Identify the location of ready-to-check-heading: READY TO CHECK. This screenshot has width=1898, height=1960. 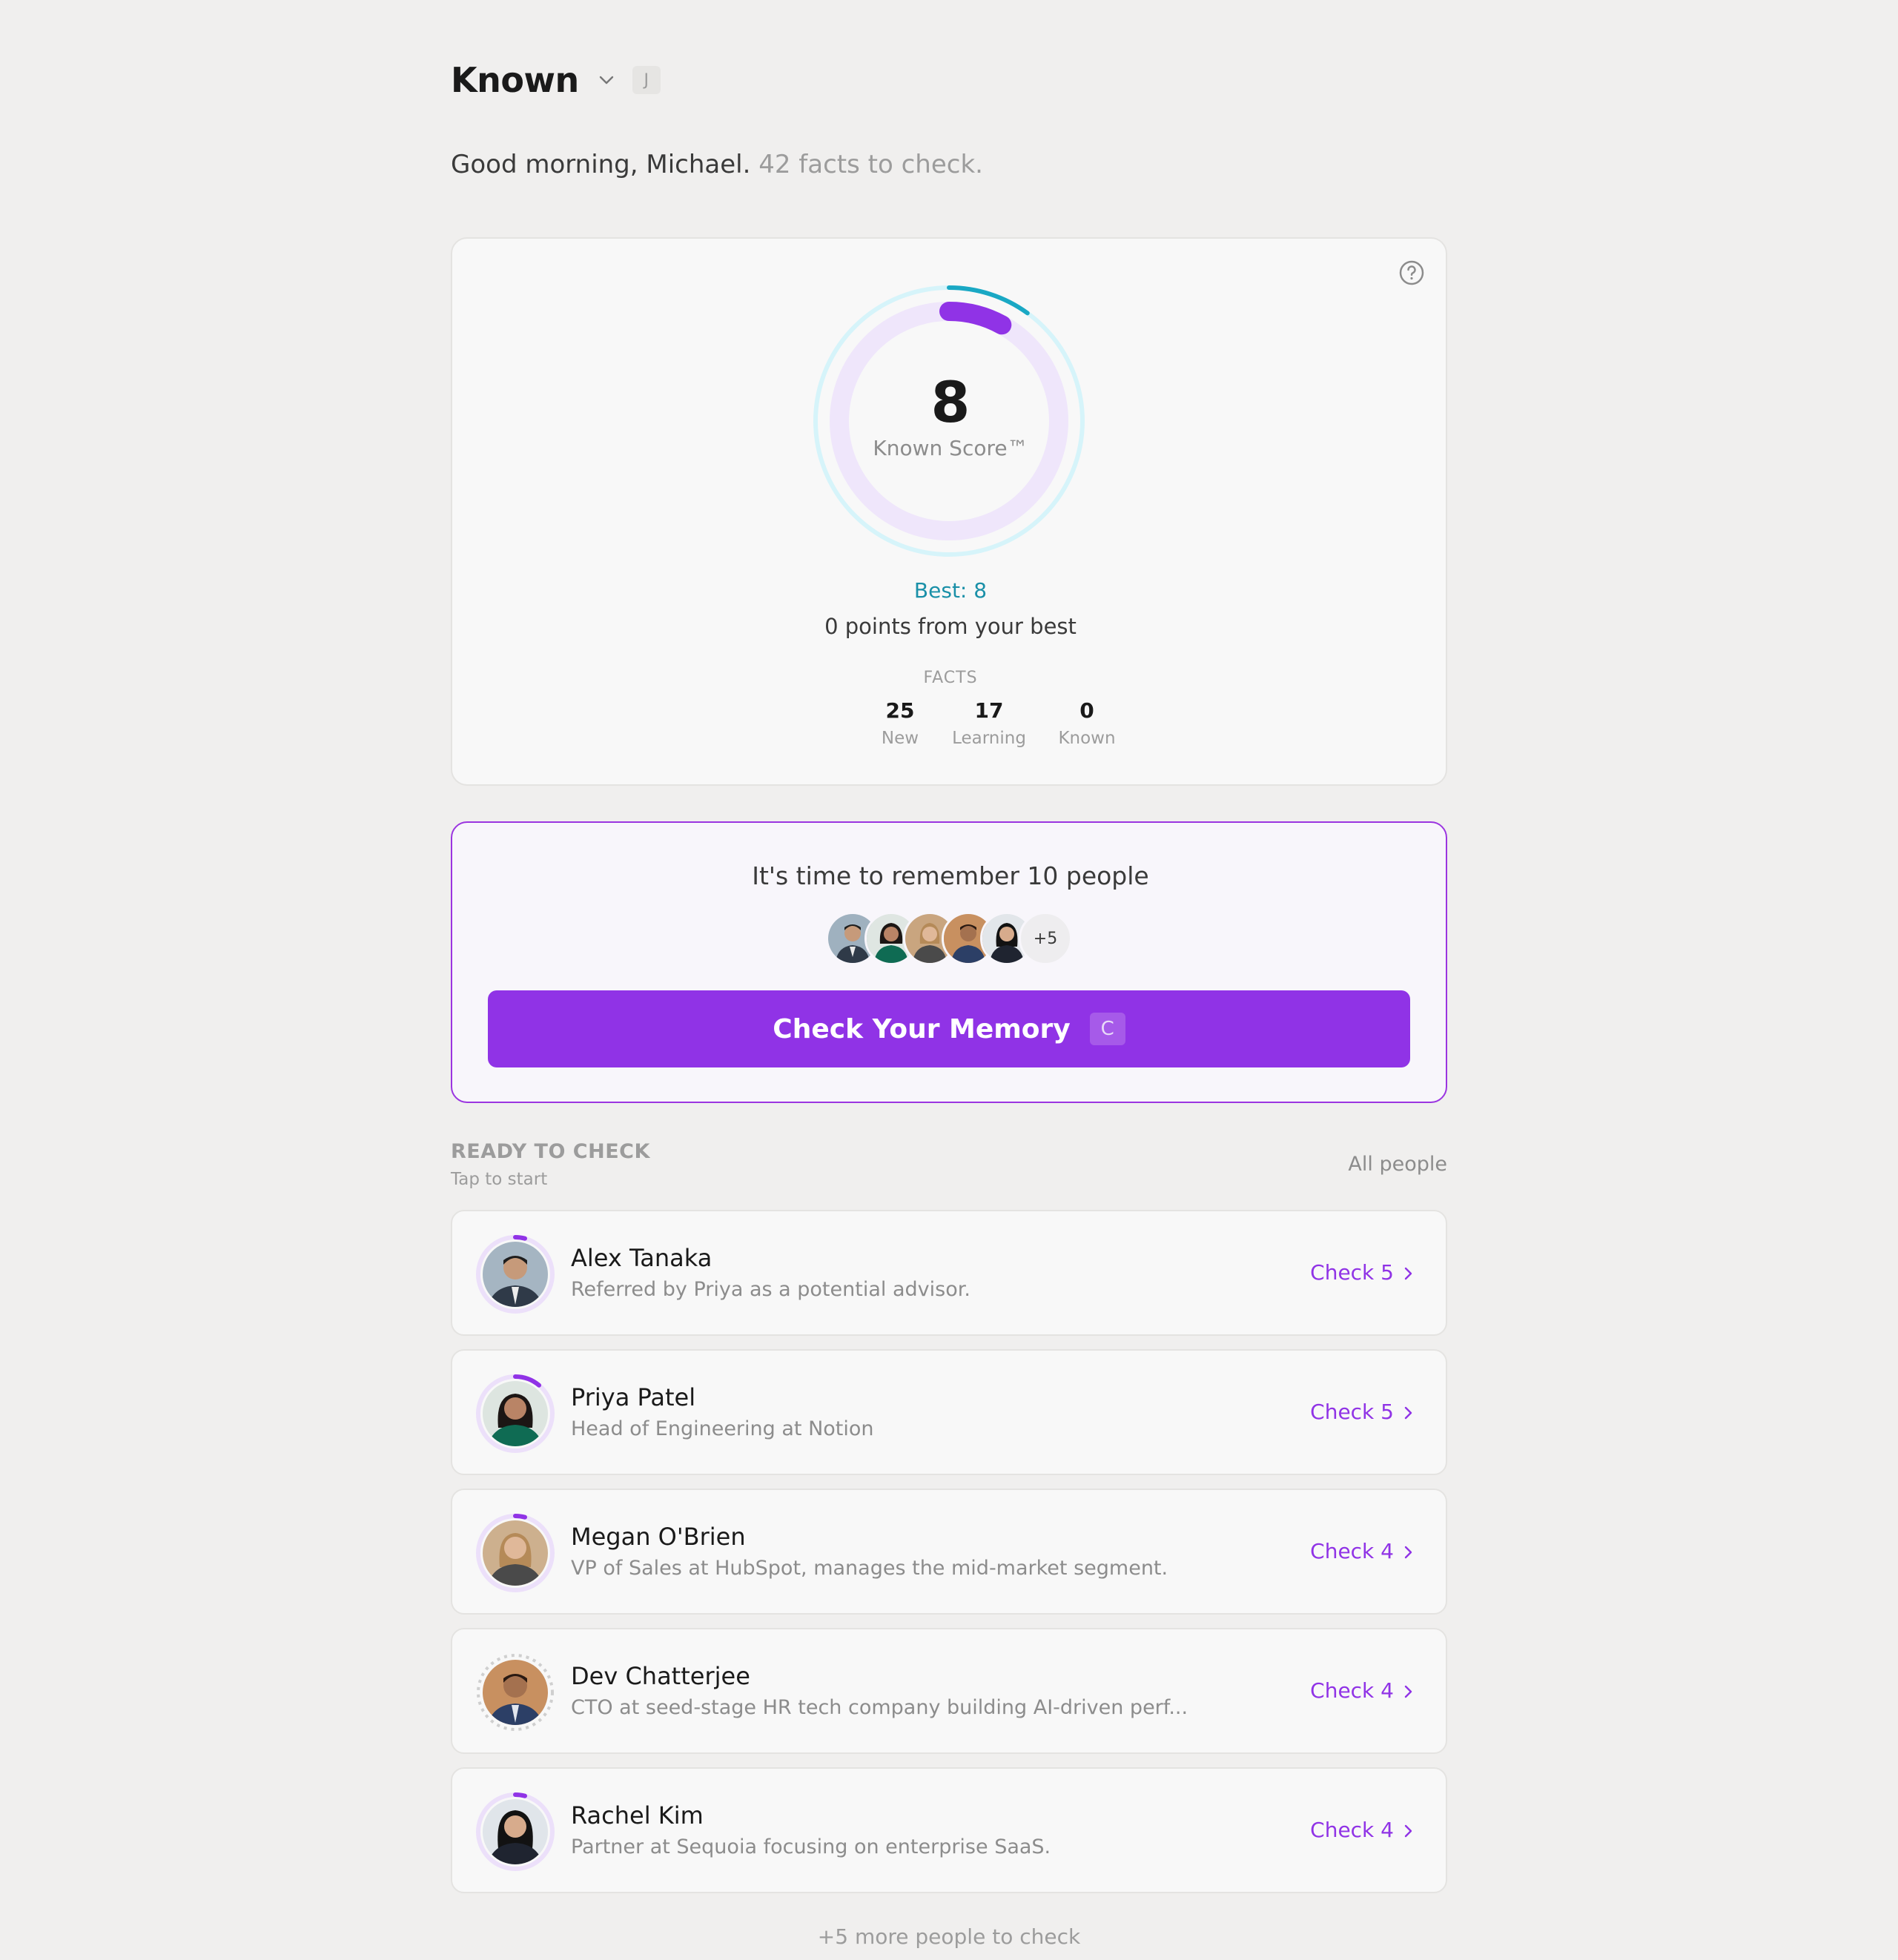
(550, 1151).